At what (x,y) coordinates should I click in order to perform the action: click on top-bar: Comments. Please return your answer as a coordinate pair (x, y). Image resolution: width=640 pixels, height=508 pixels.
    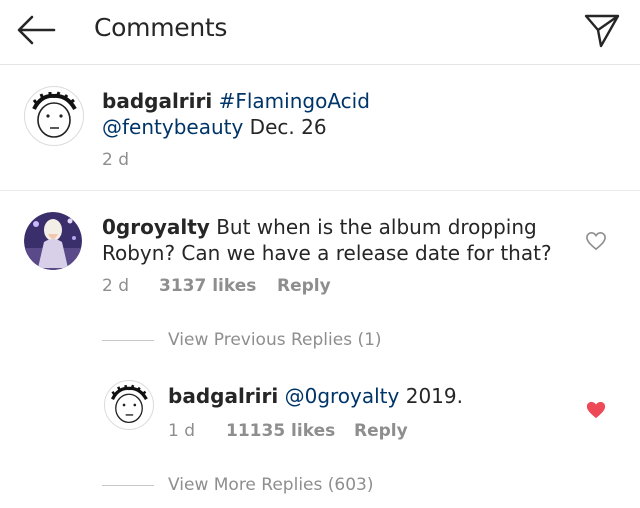
    Looking at the image, I should click on (320, 32).